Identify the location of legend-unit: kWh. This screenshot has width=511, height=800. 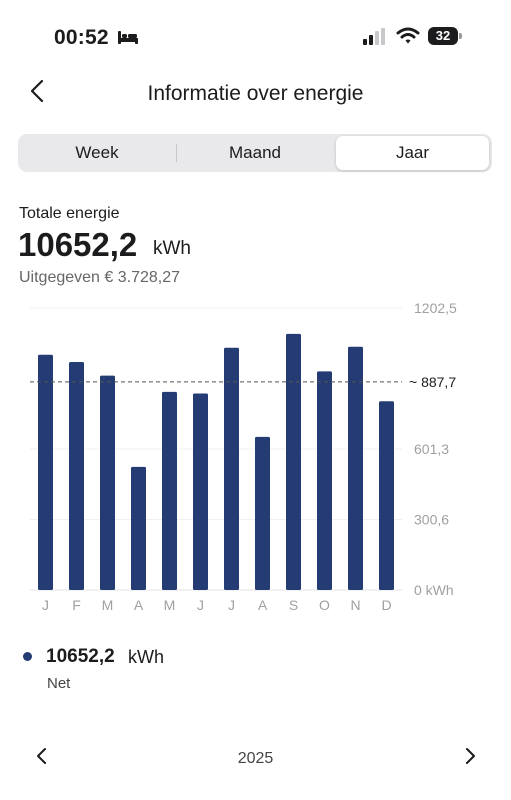
(146, 657).